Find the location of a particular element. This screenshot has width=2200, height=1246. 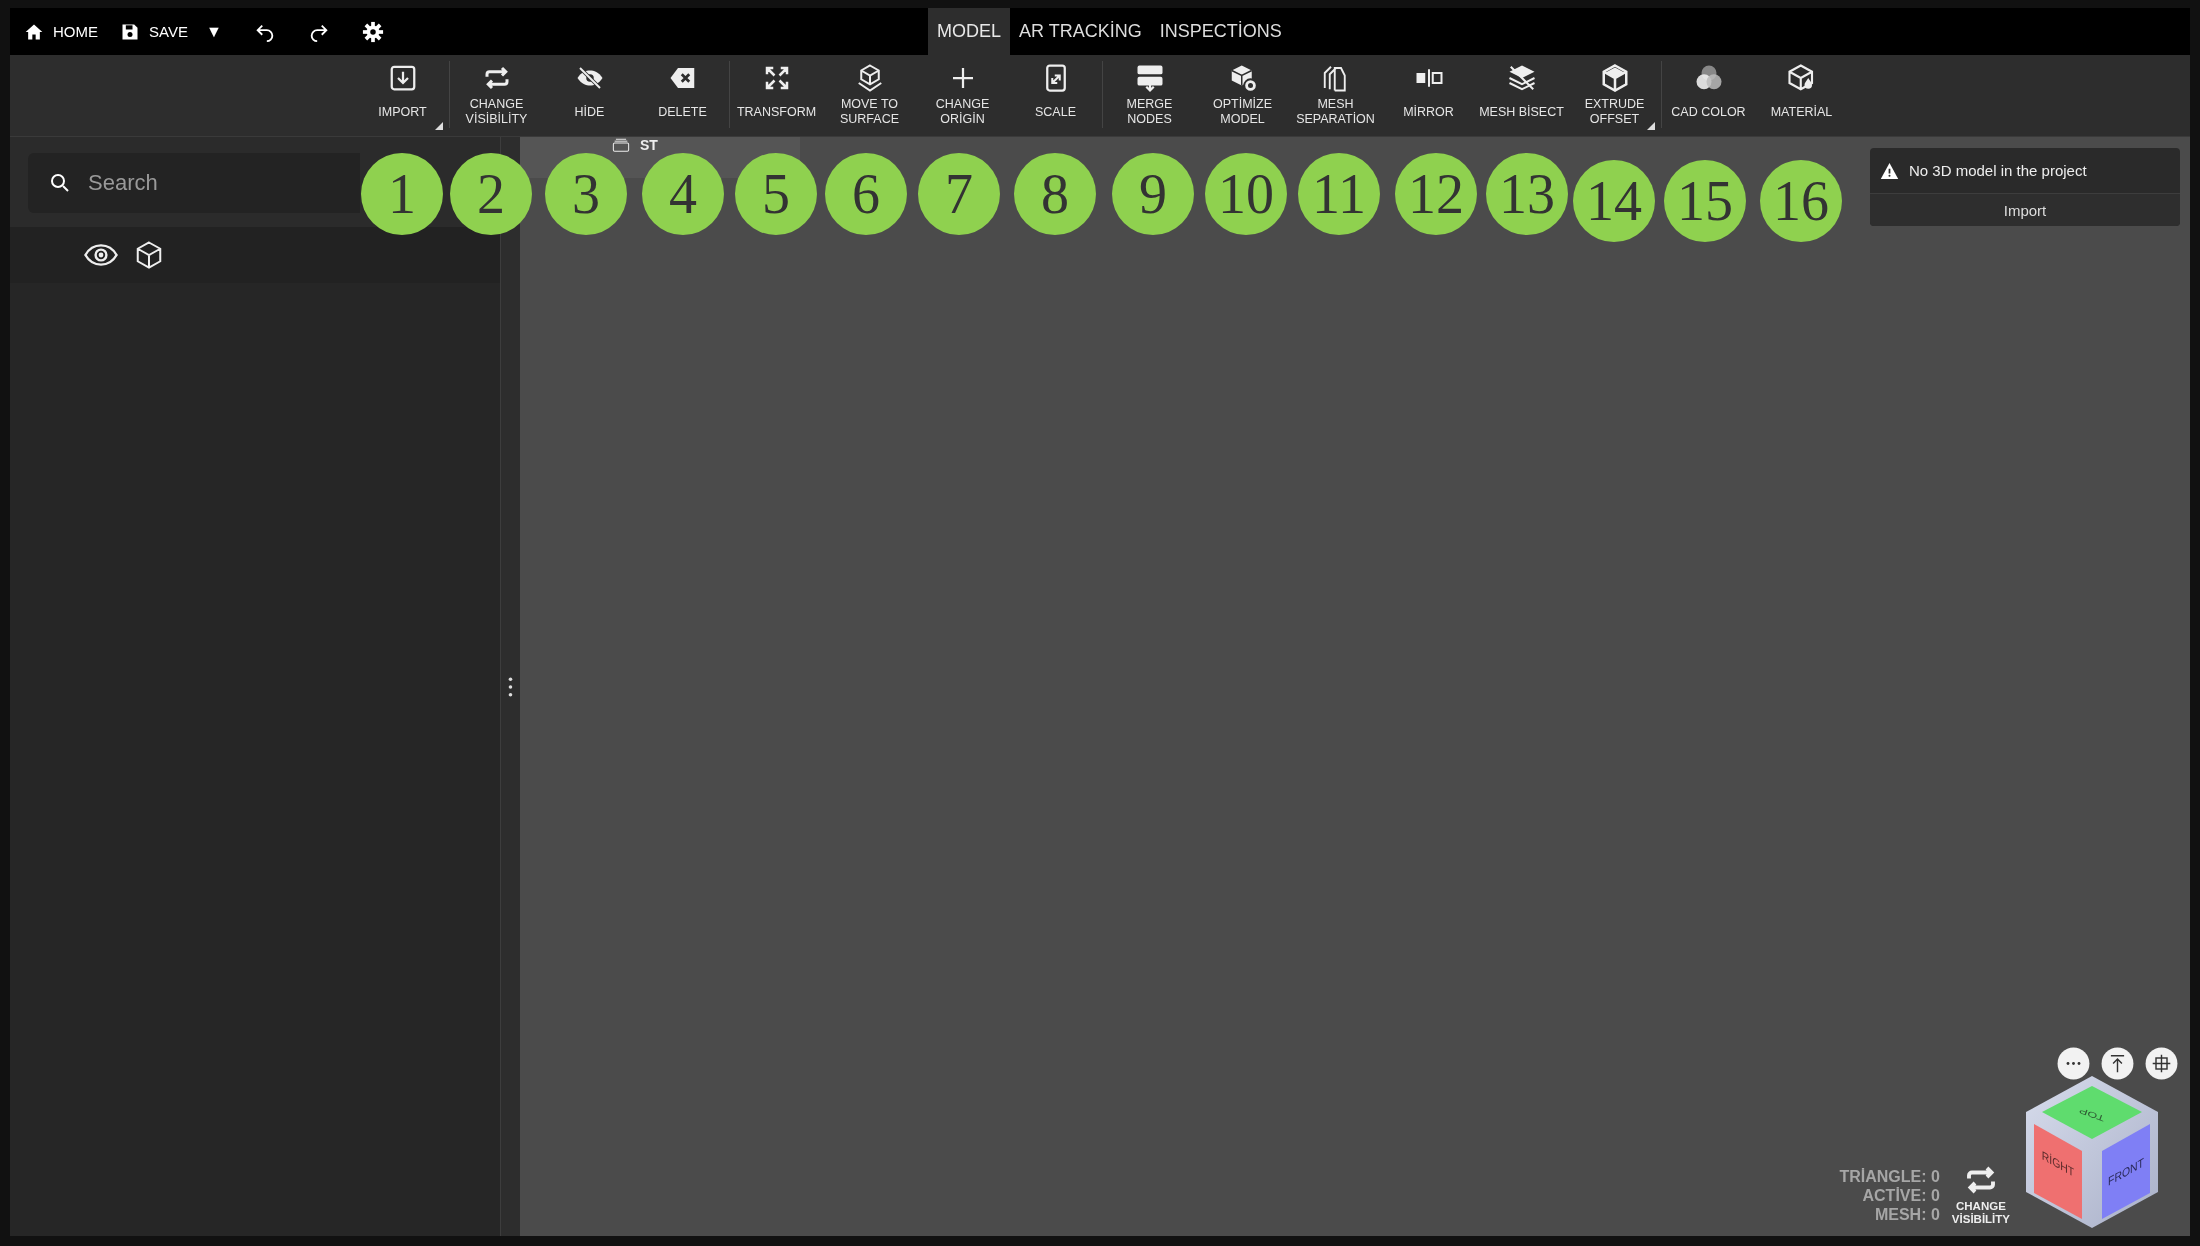

cut-layers-icon is located at coordinates (1521, 78).